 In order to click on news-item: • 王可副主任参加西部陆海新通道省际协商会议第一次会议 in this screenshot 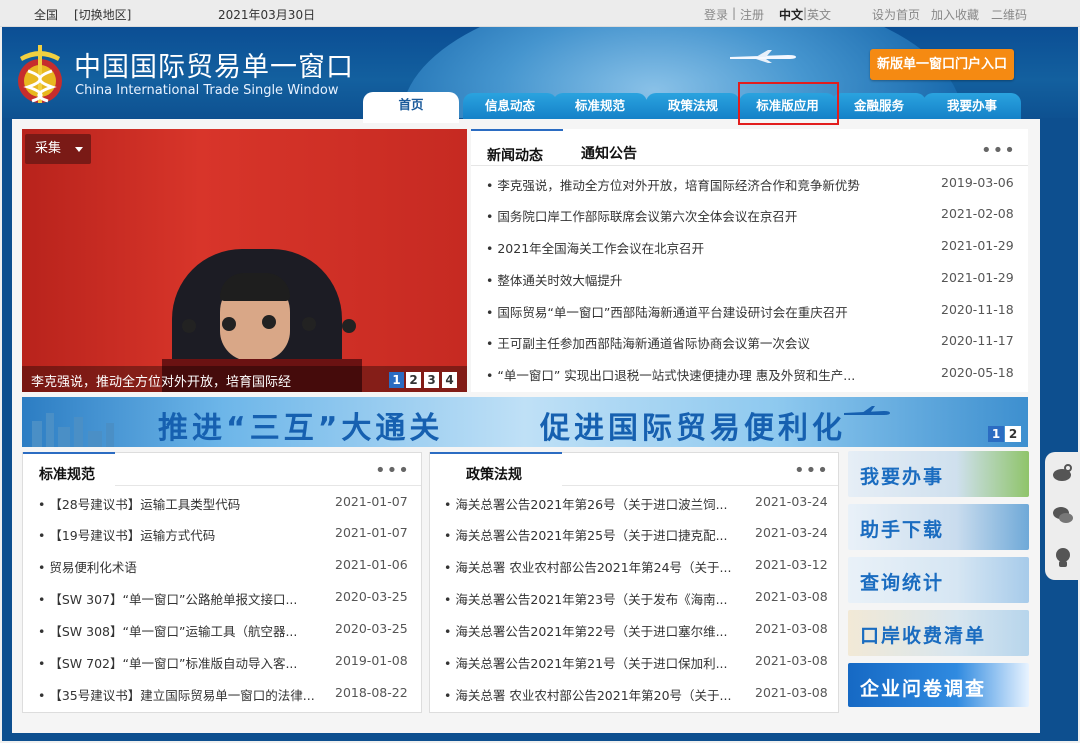, I will do `click(648, 342)`.